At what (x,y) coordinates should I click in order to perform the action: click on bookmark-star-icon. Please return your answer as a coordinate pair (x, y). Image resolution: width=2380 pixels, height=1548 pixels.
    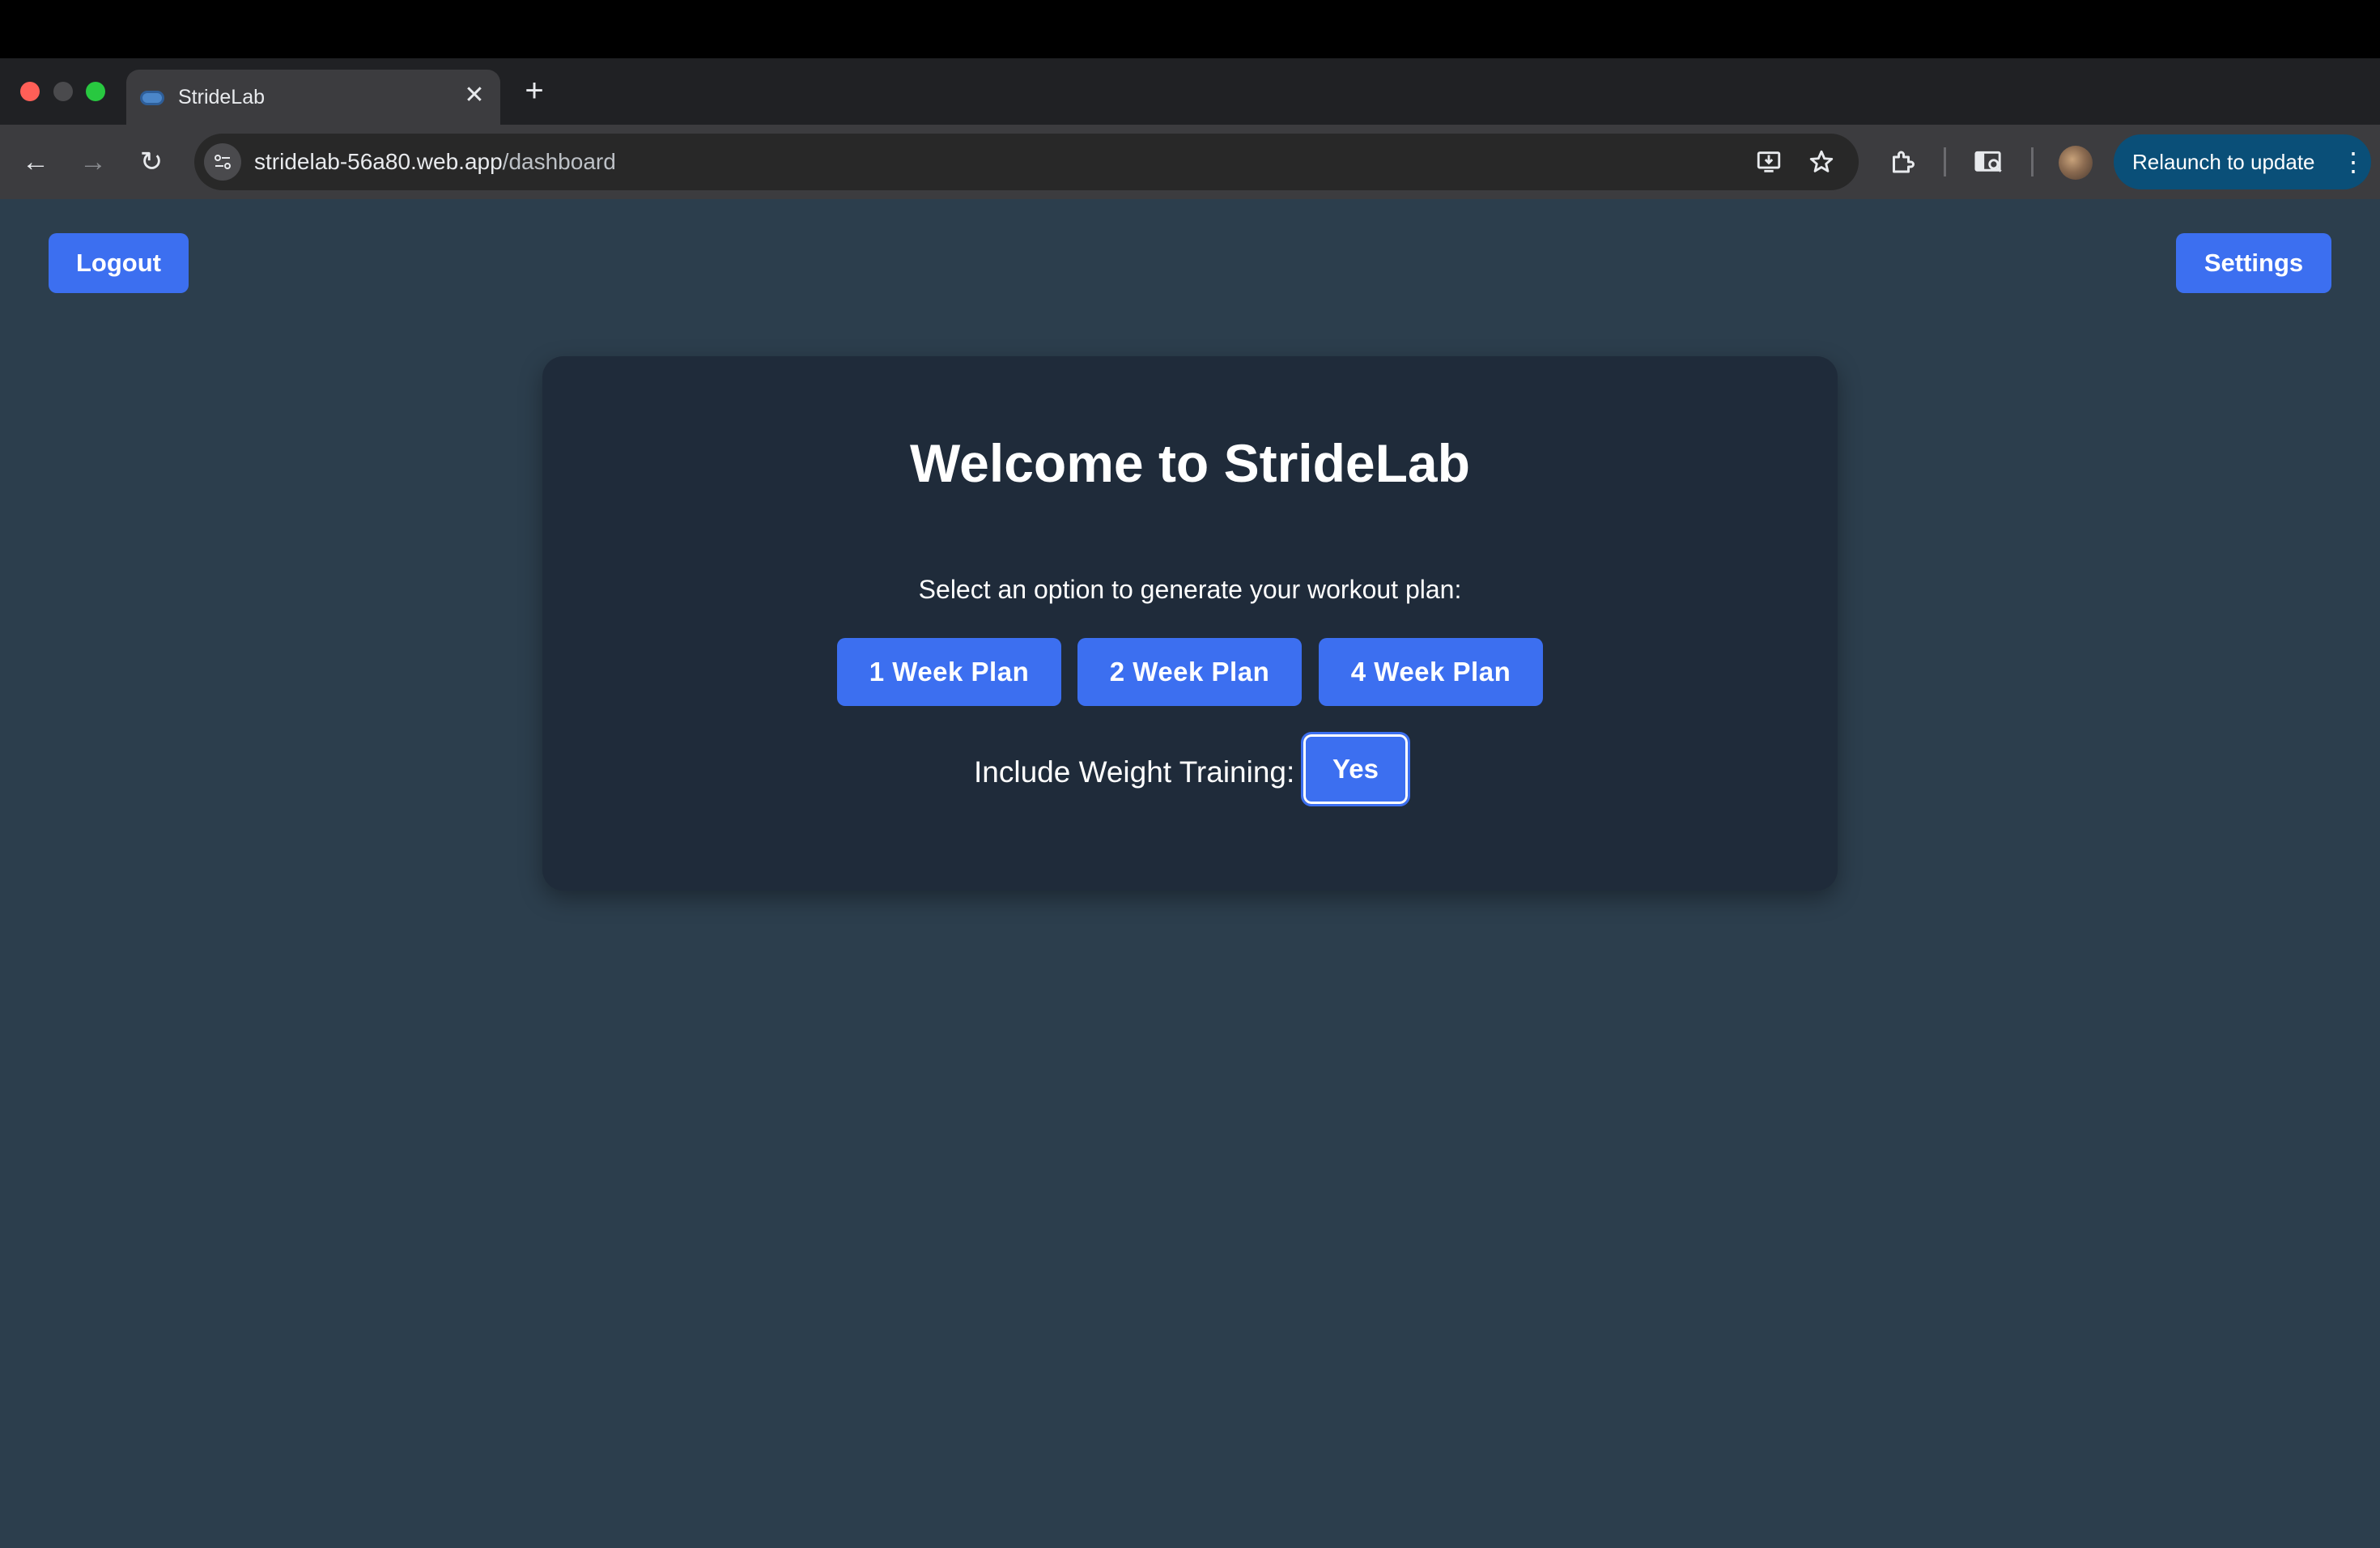
    Looking at the image, I should click on (1821, 162).